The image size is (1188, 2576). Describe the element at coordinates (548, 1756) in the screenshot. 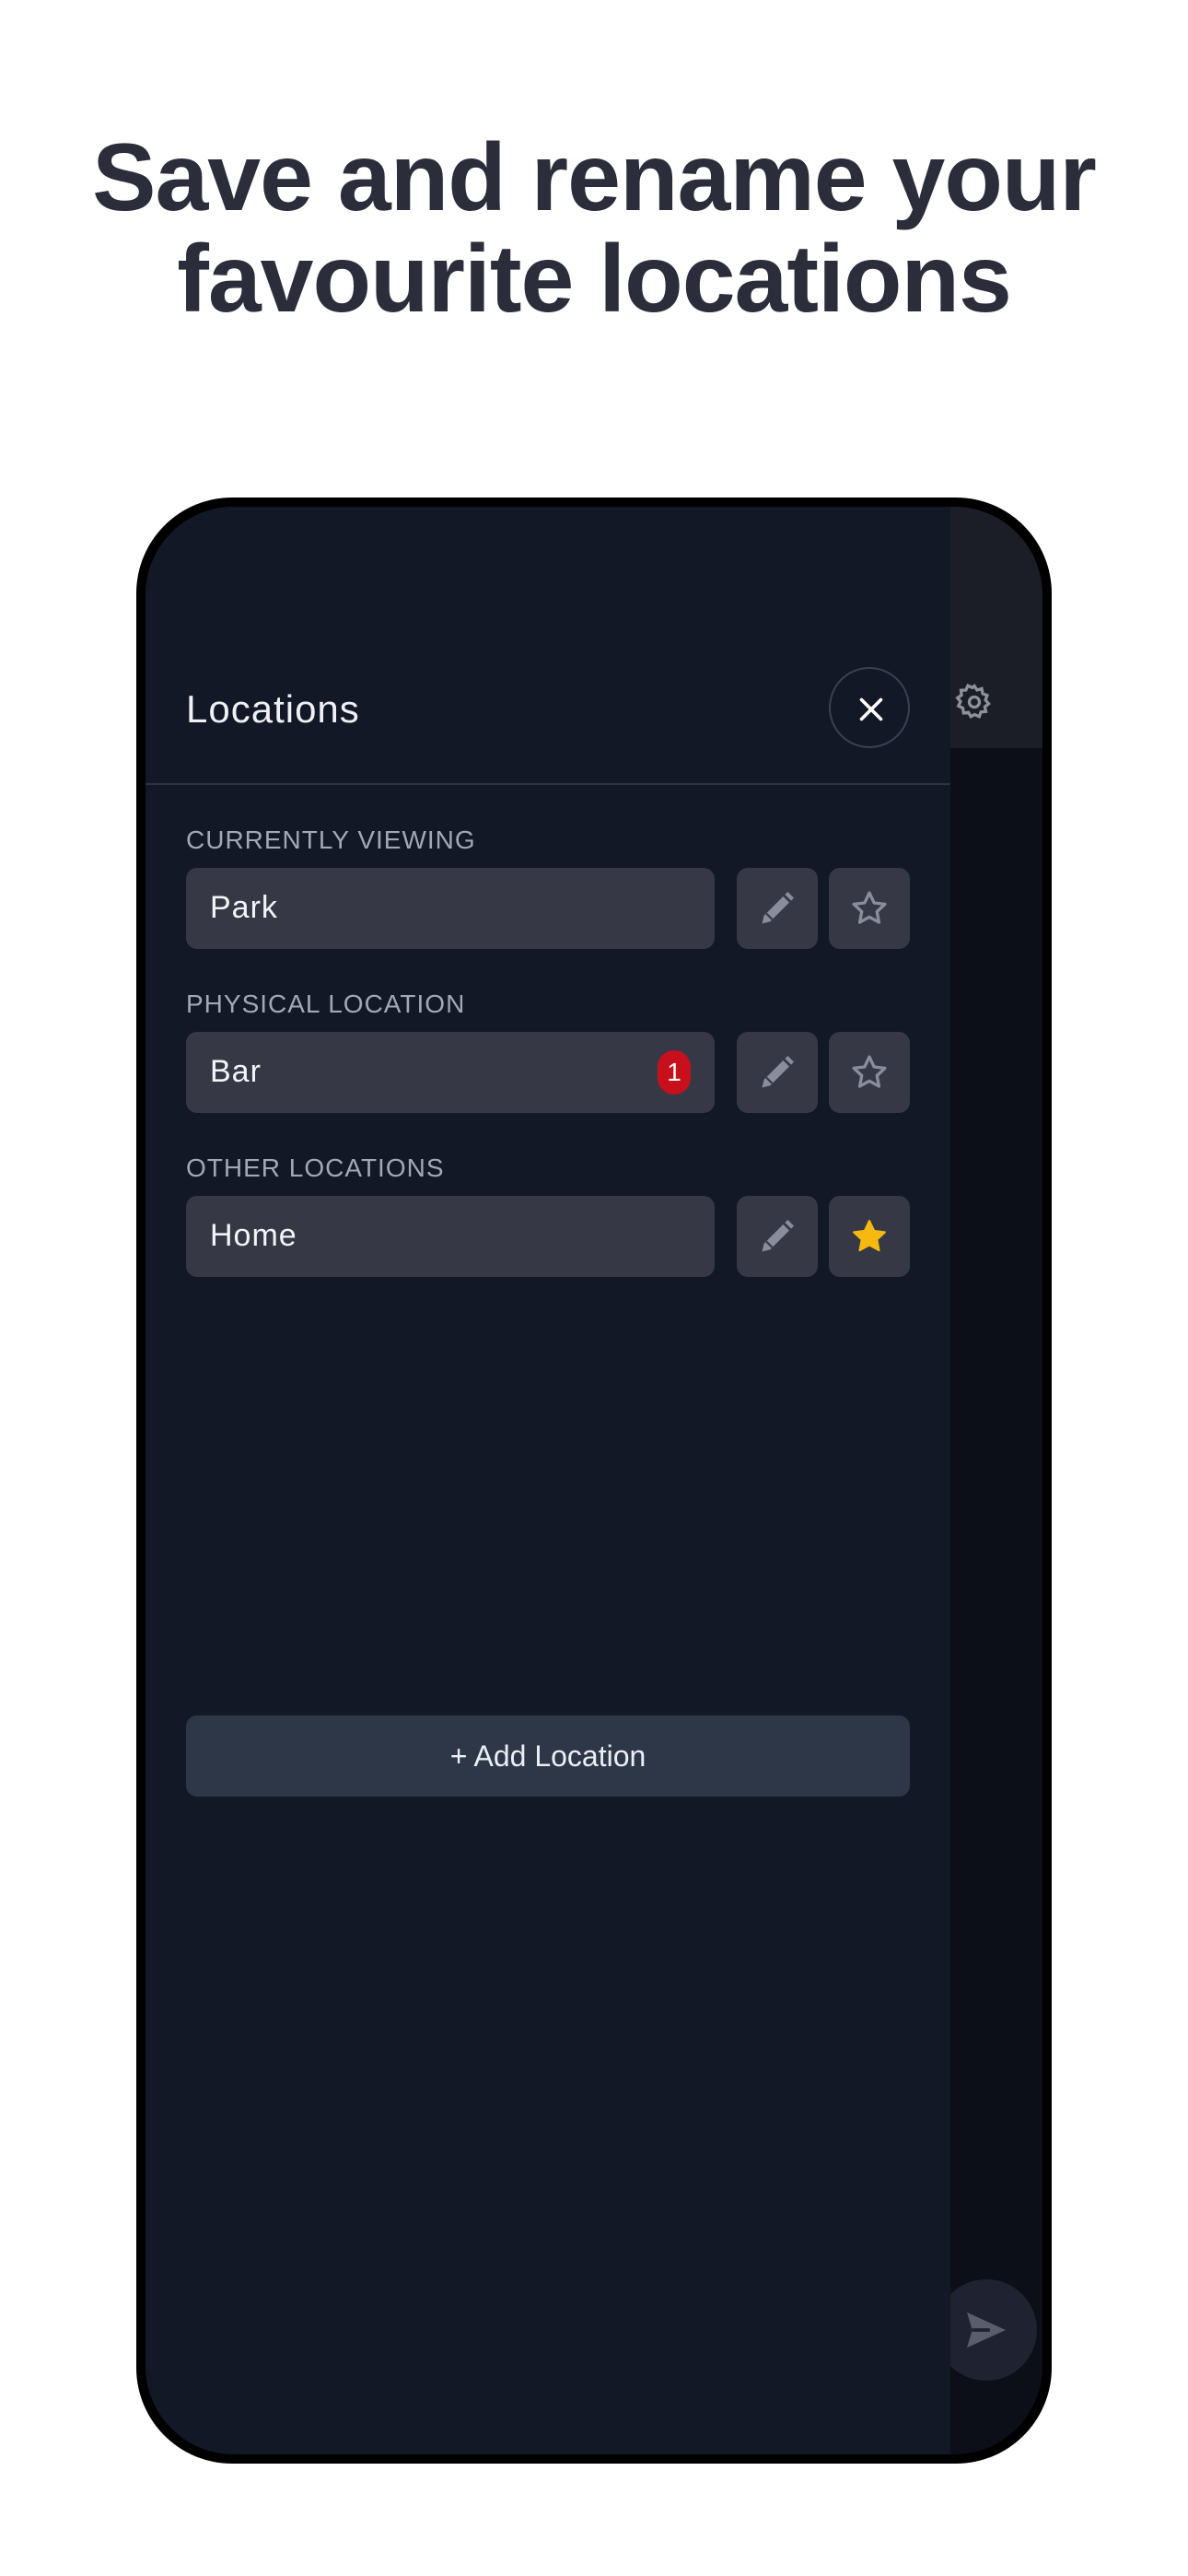

I see `add-location-button: + Add Location` at that location.